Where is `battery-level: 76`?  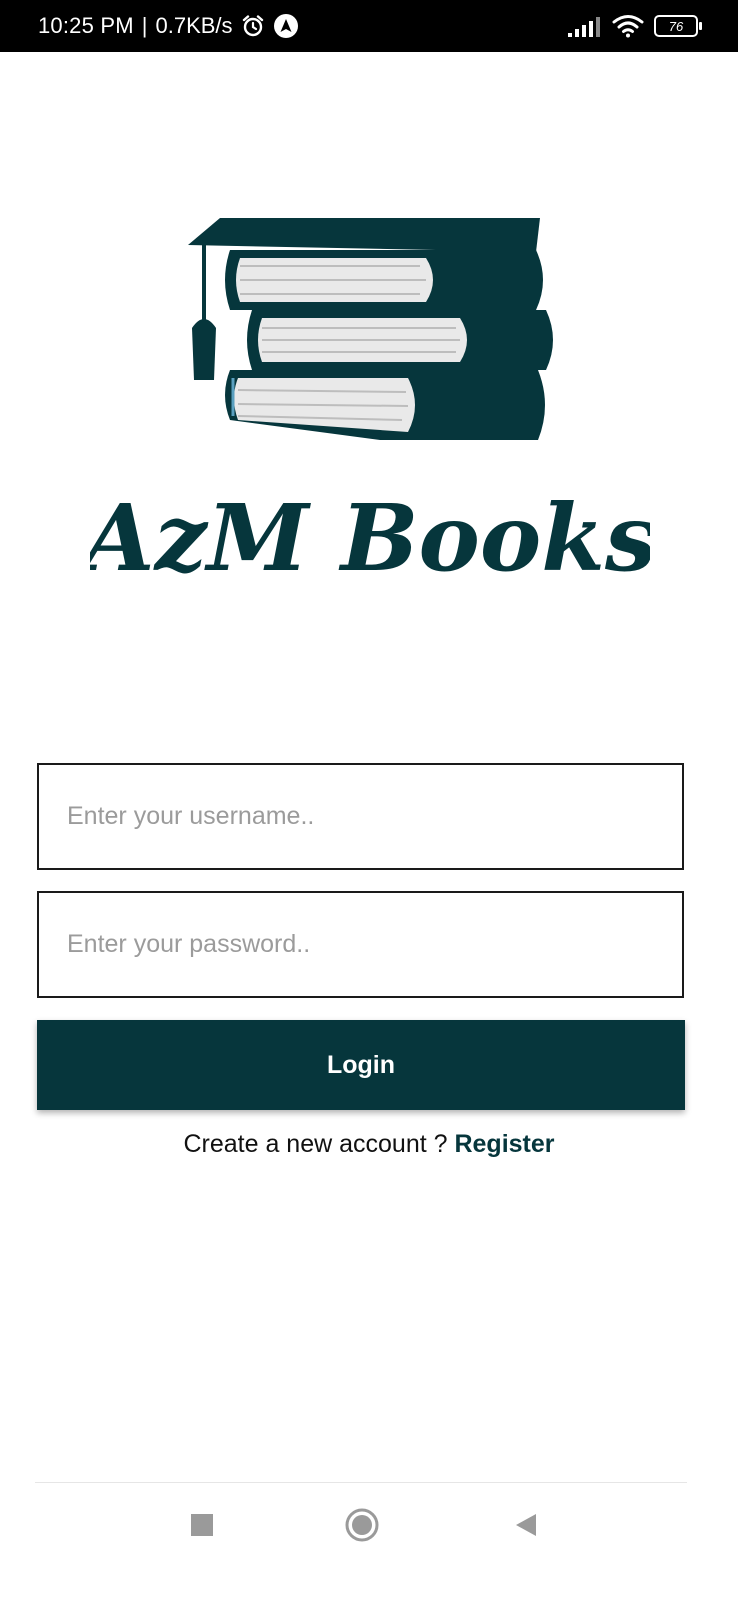
battery-level: 76 is located at coordinates (676, 26).